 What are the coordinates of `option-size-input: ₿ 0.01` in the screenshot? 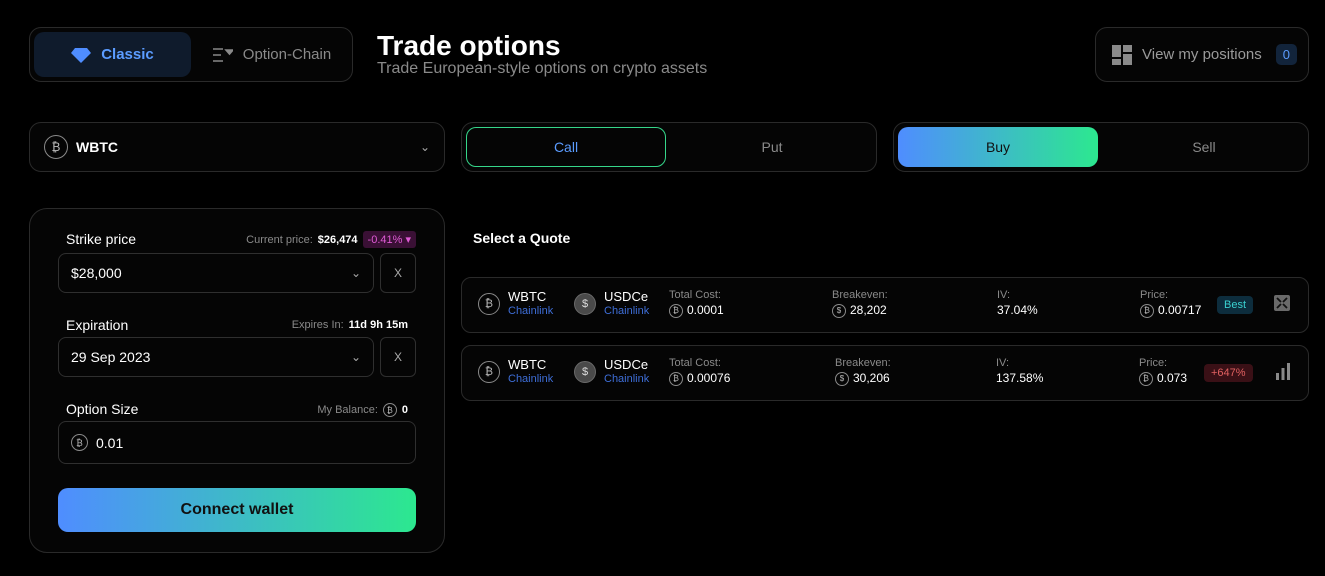 It's located at (237, 442).